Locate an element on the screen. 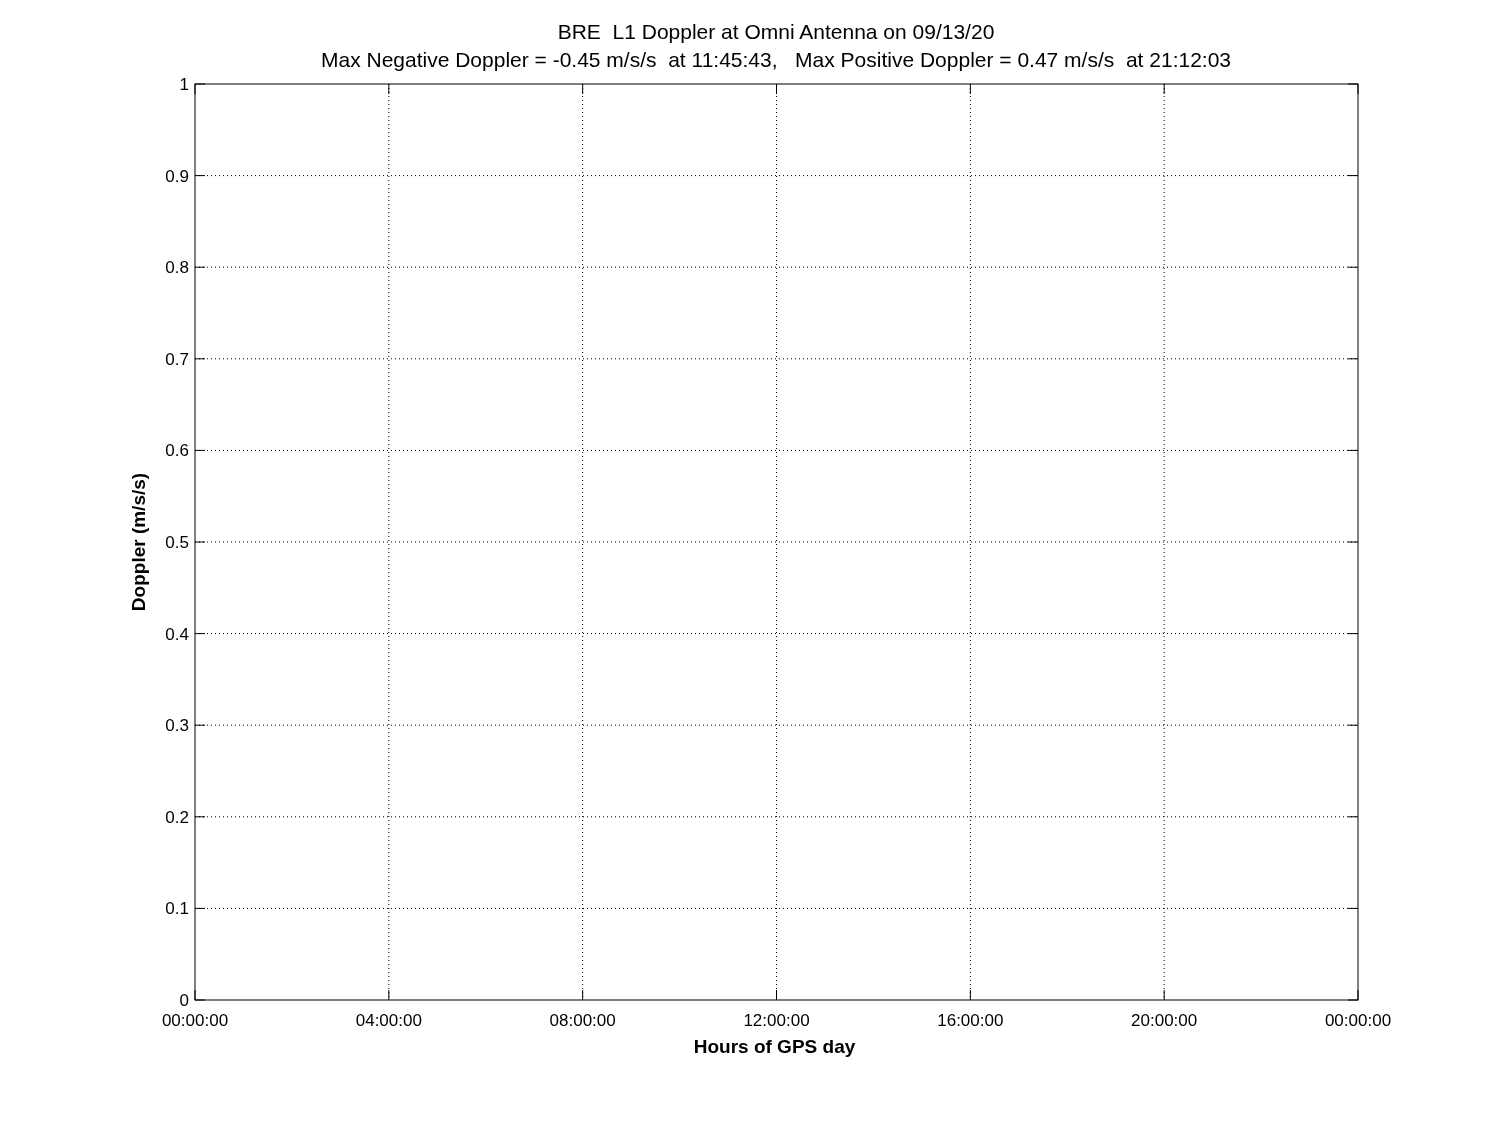 This screenshot has width=1500, height=1125. x-tick-label: 08:00:00 is located at coordinates (582, 1020).